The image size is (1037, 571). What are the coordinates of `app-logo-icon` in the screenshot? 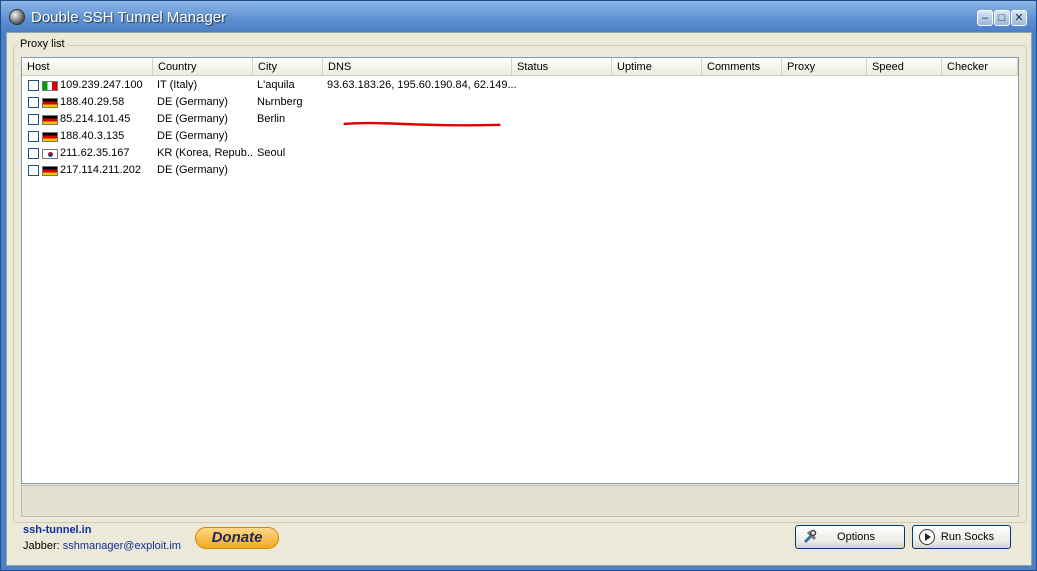 It's located at (17, 17).